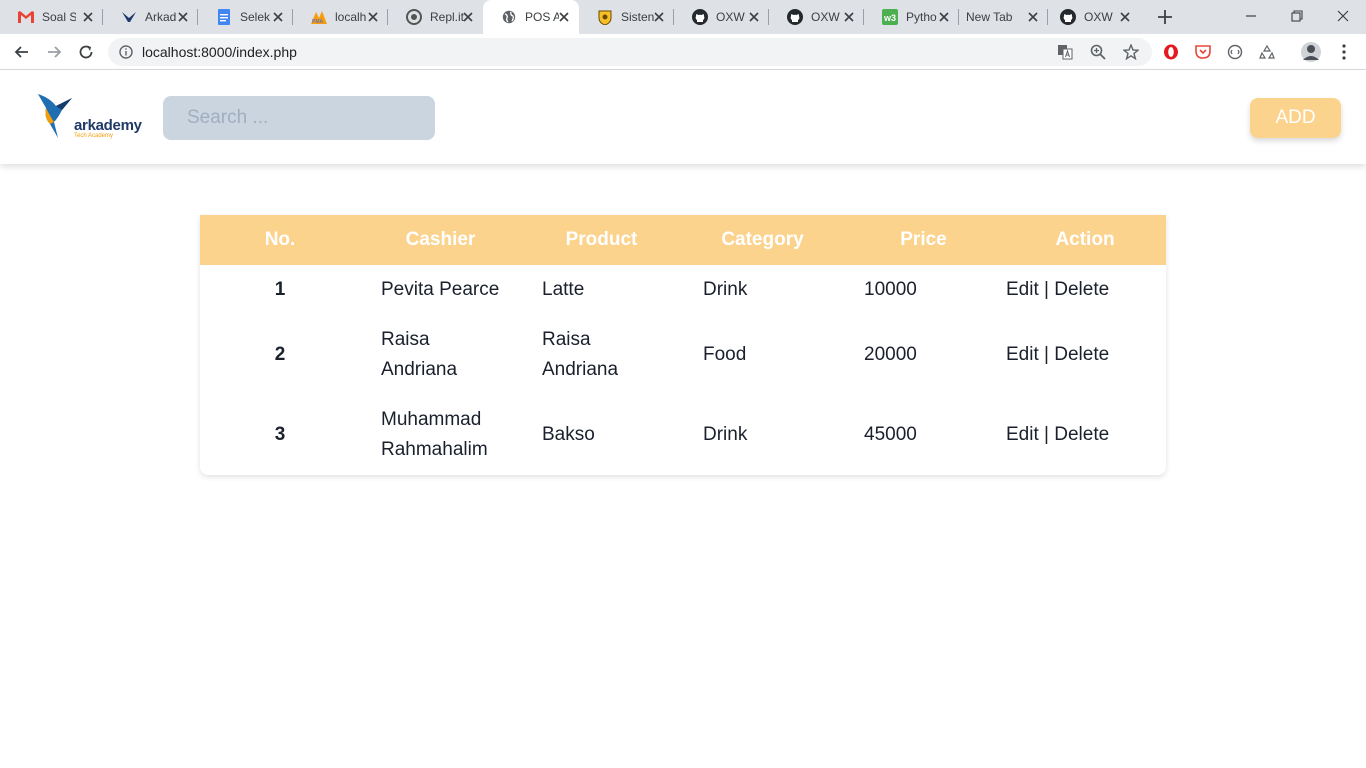  What do you see at coordinates (923, 239) in the screenshot?
I see `column-header-price: Price` at bounding box center [923, 239].